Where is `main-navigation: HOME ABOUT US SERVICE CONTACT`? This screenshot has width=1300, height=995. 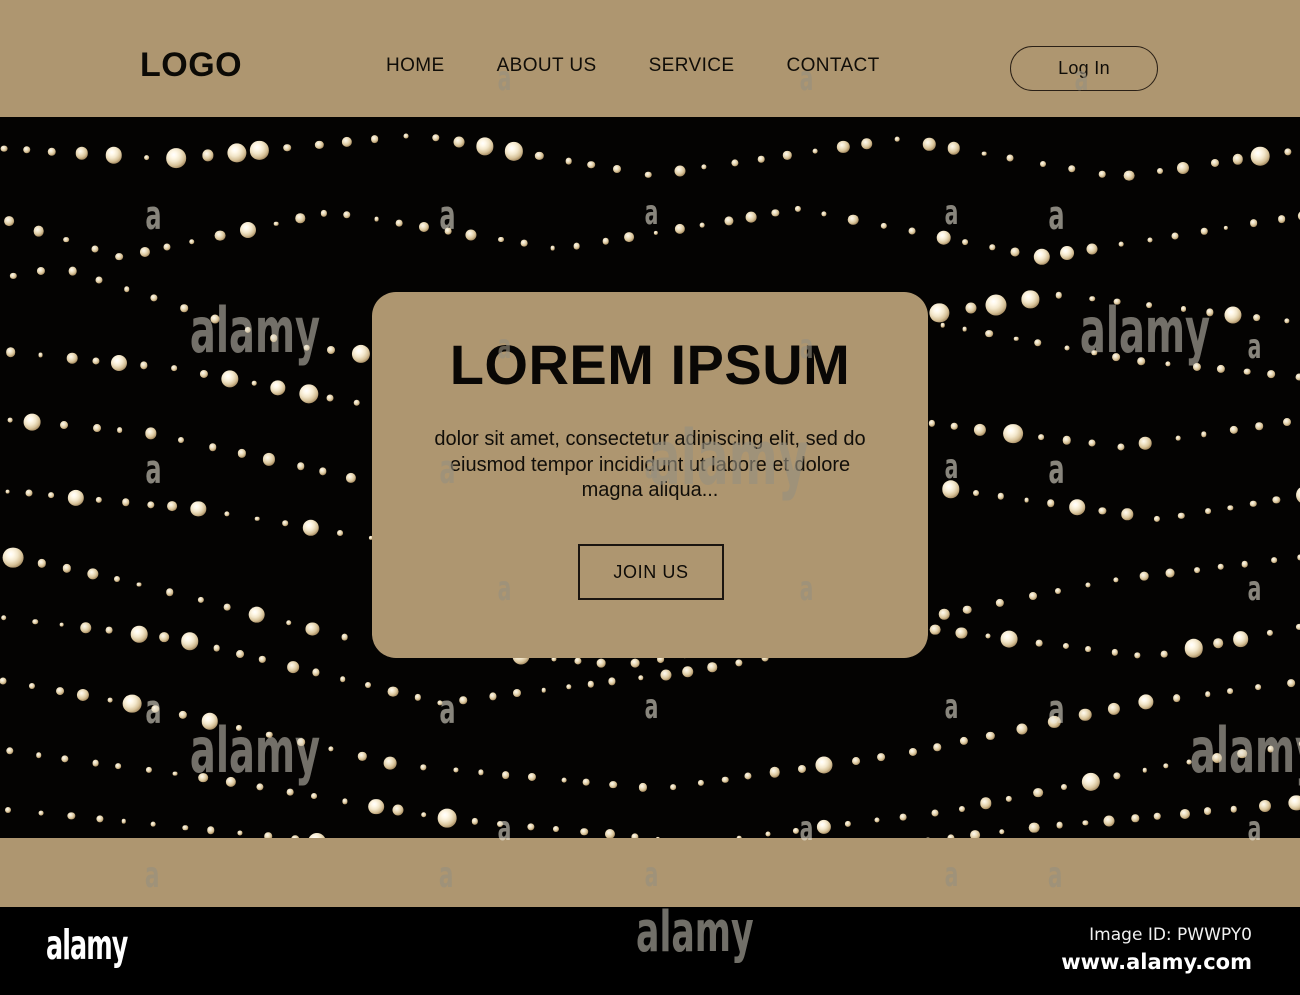
main-navigation: HOME ABOUT US SERVICE CONTACT is located at coordinates (633, 65).